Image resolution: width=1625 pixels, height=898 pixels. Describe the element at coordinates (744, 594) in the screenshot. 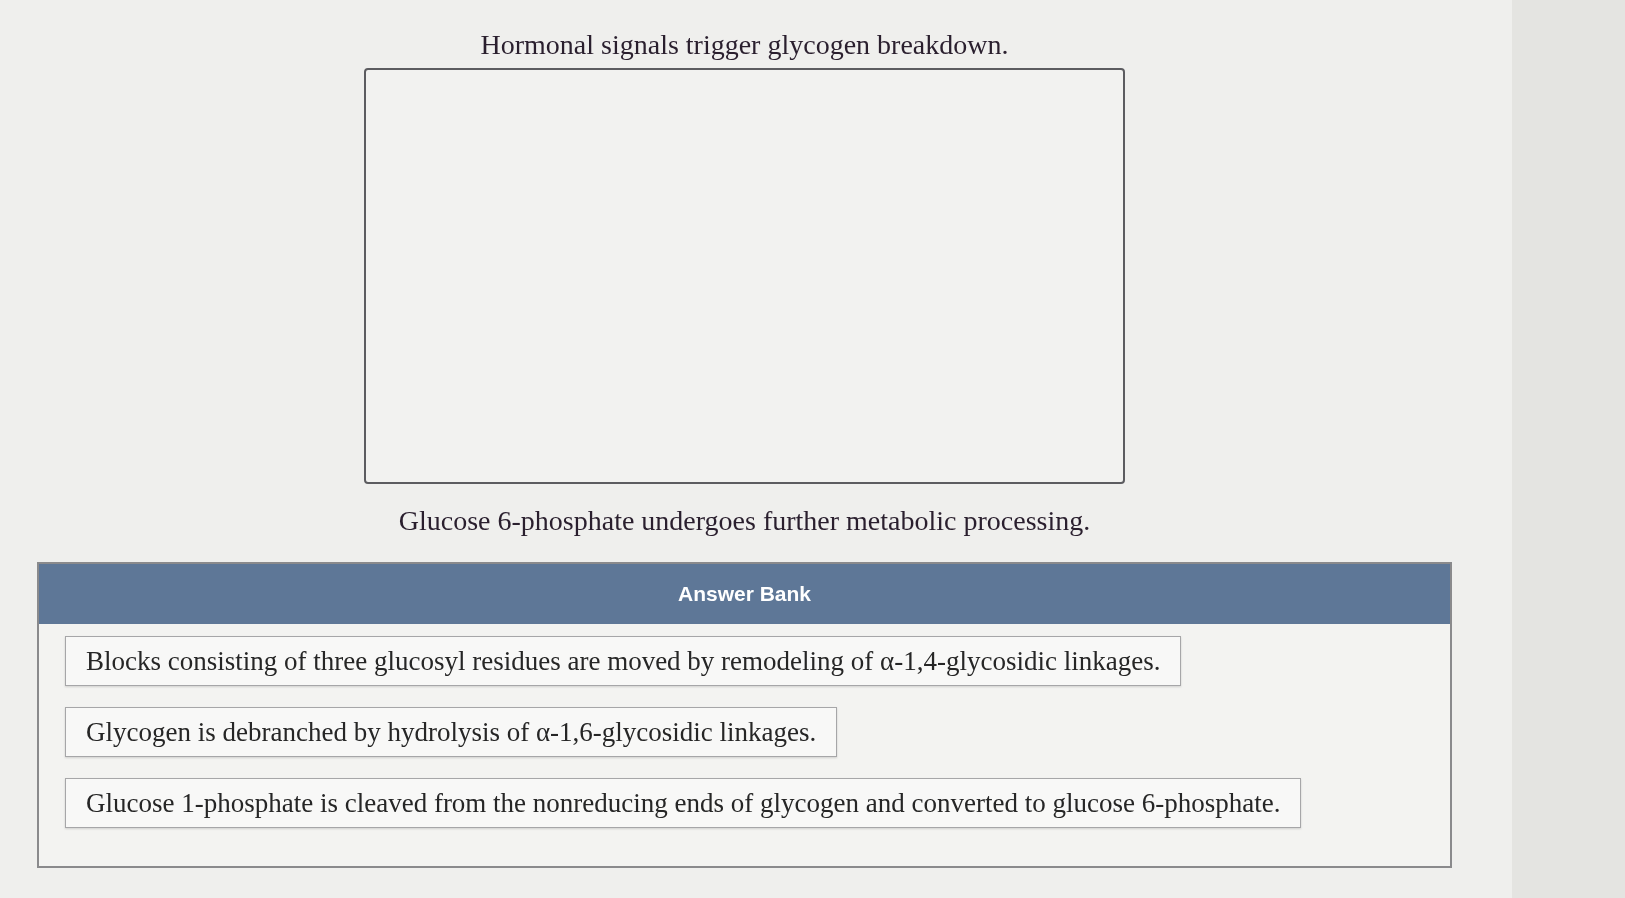

I see `answer-bank-title: Answer Bank` at that location.